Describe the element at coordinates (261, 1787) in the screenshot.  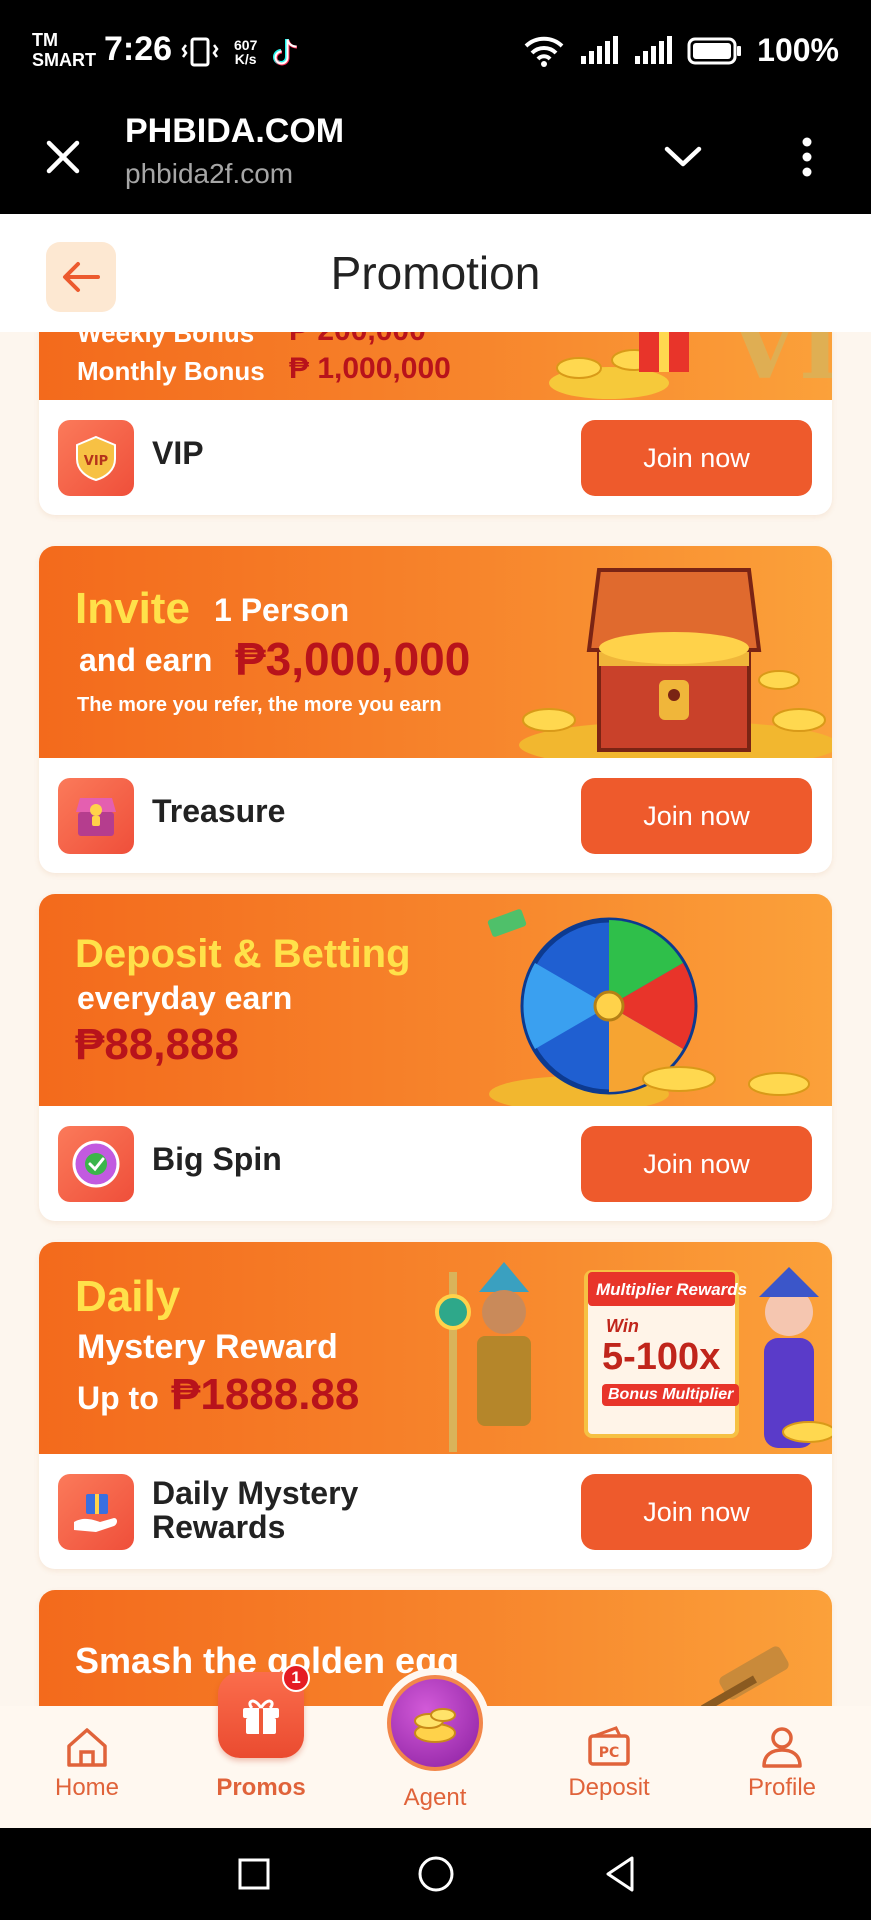
I see `nav-label: Promos` at that location.